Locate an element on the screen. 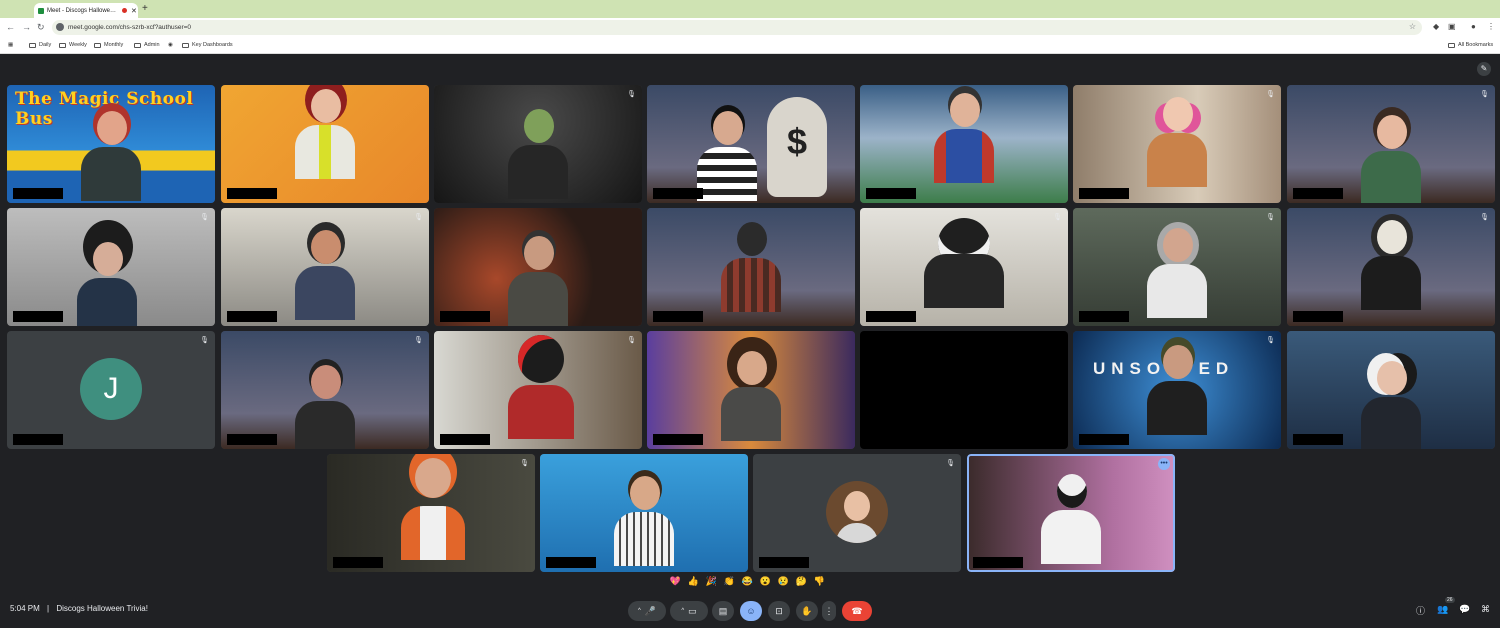 The height and width of the screenshot is (628, 1500). folder-icon is located at coordinates (62, 45).